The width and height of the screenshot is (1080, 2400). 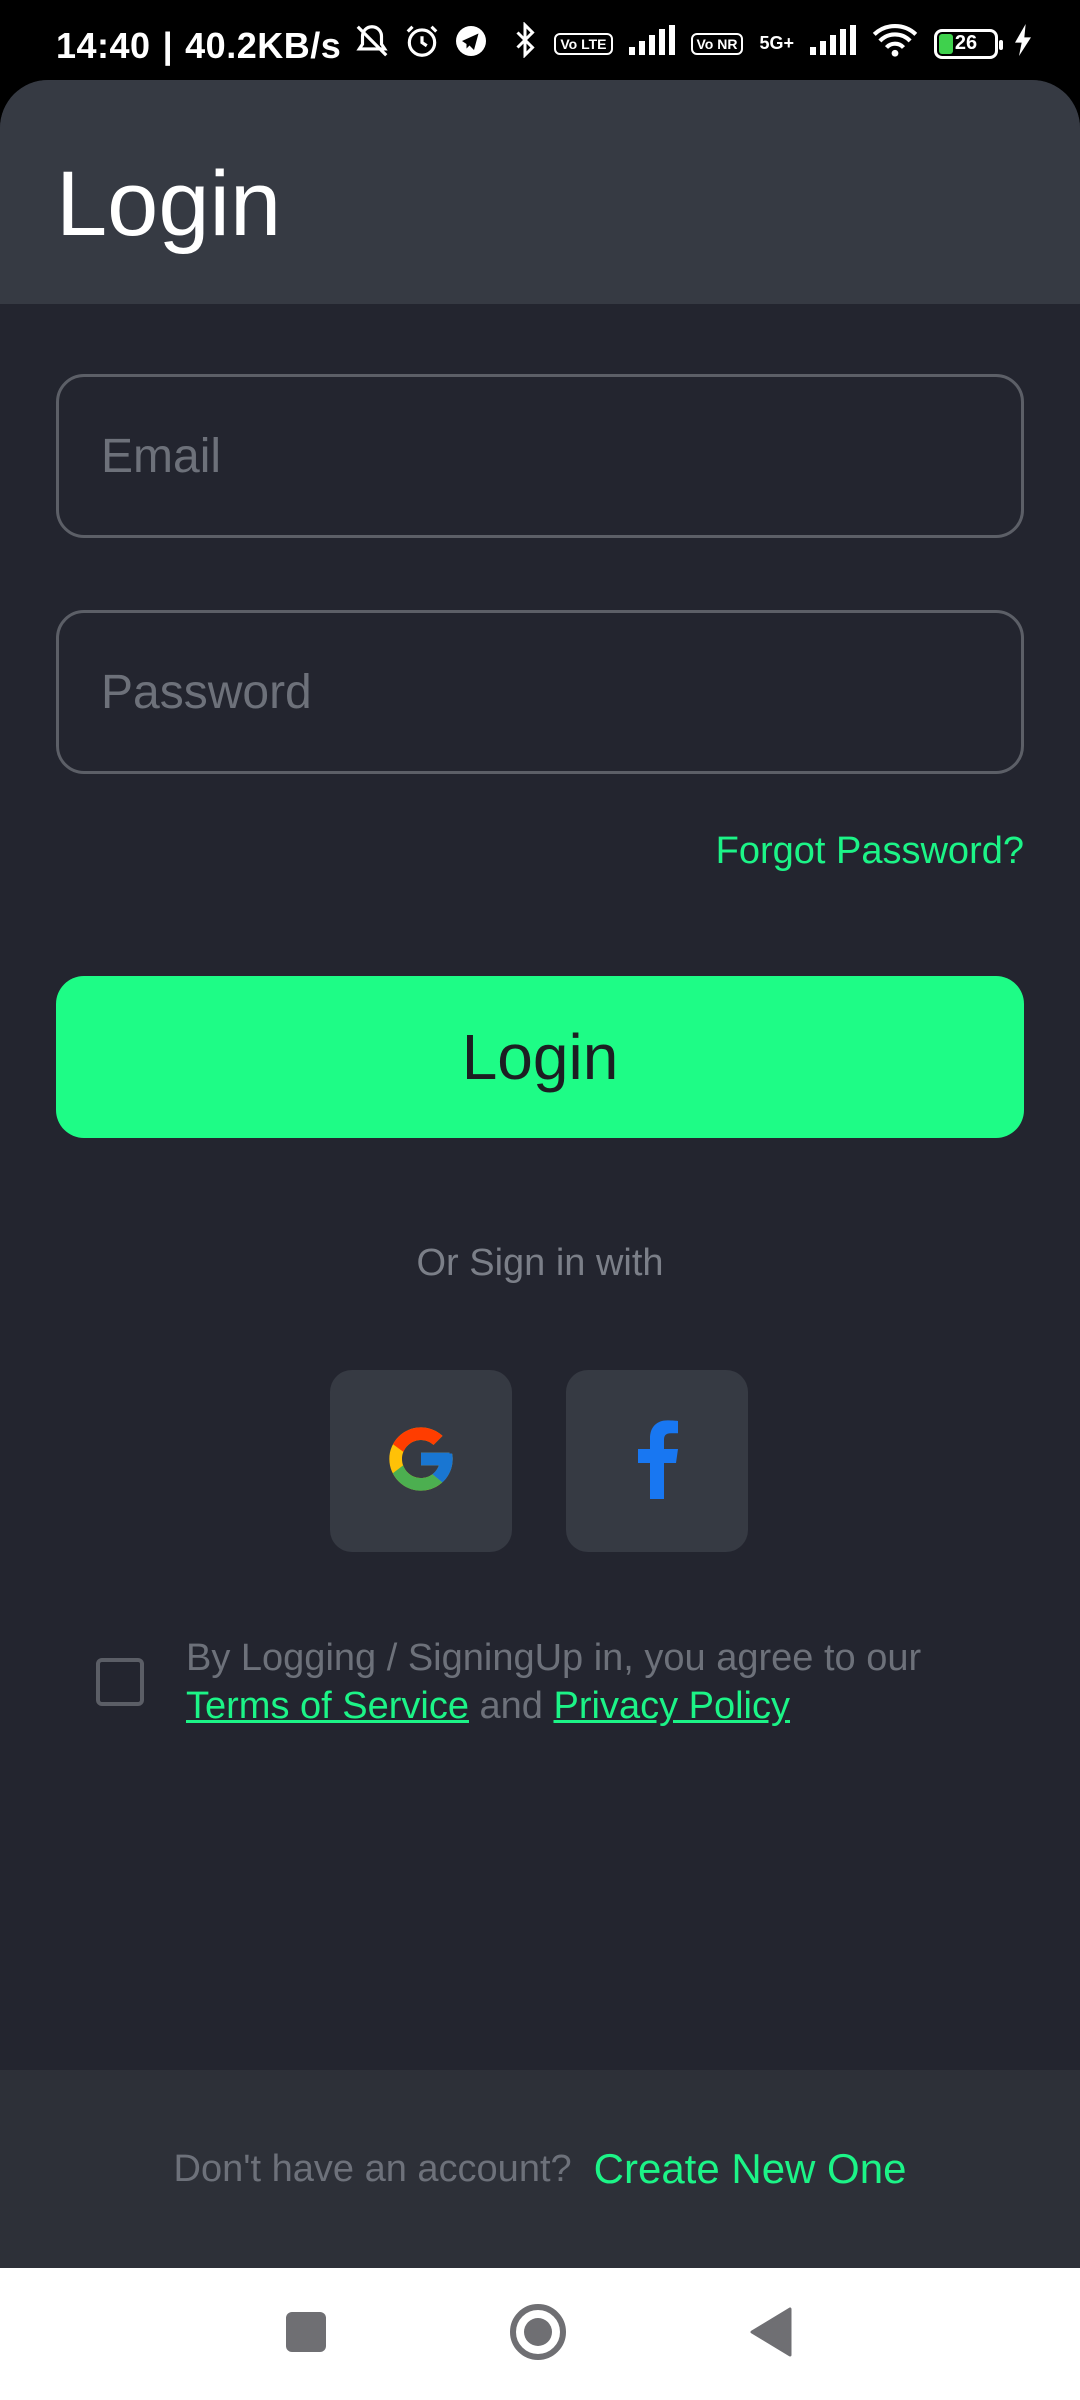 I want to click on battery-level: 26, so click(x=966, y=43).